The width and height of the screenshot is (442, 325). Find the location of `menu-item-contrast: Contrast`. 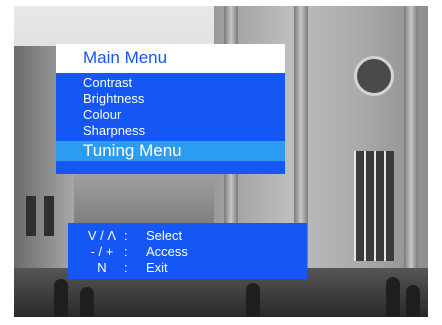

menu-item-contrast: Contrast is located at coordinates (170, 83).